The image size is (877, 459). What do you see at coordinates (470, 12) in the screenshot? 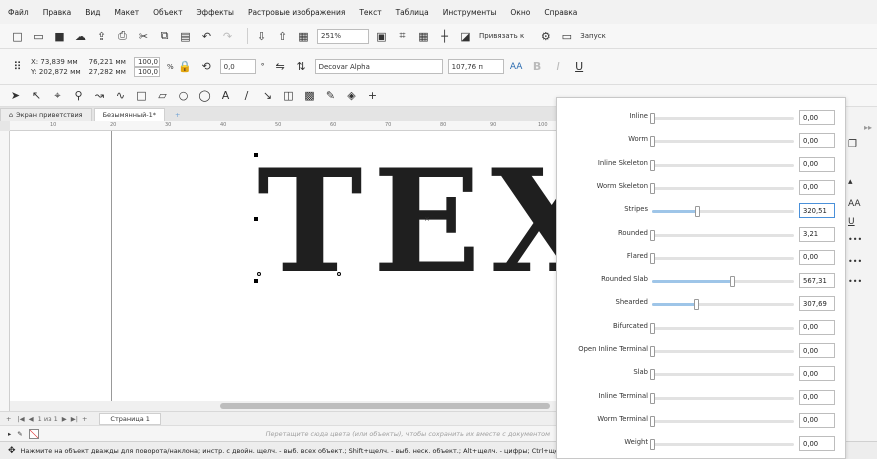
I see `menu-tools: Инструменты` at bounding box center [470, 12].